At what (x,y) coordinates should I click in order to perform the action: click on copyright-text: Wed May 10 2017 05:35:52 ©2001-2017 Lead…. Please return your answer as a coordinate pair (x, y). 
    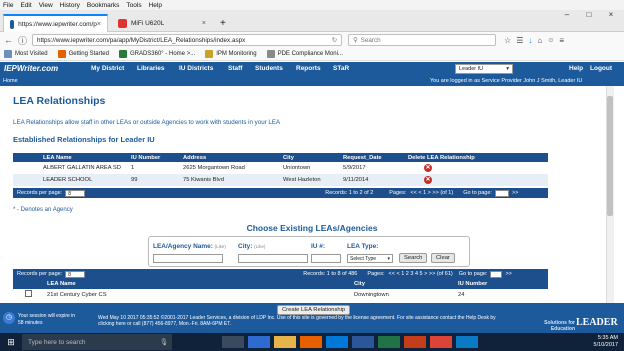
    Looking at the image, I should click on (297, 321).